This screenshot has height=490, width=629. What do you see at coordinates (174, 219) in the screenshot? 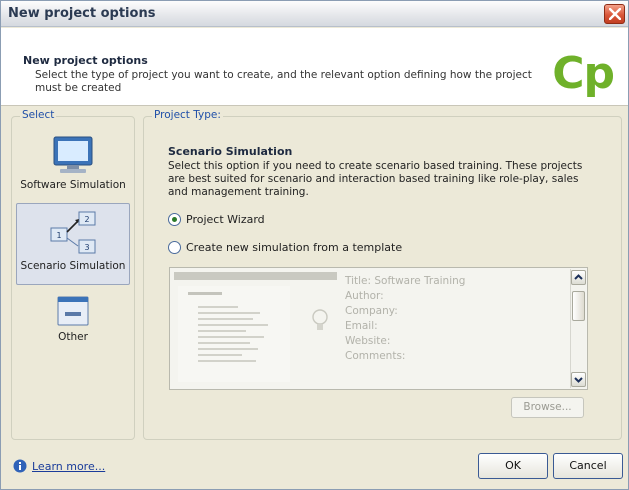
I see `radio-button-checked` at bounding box center [174, 219].